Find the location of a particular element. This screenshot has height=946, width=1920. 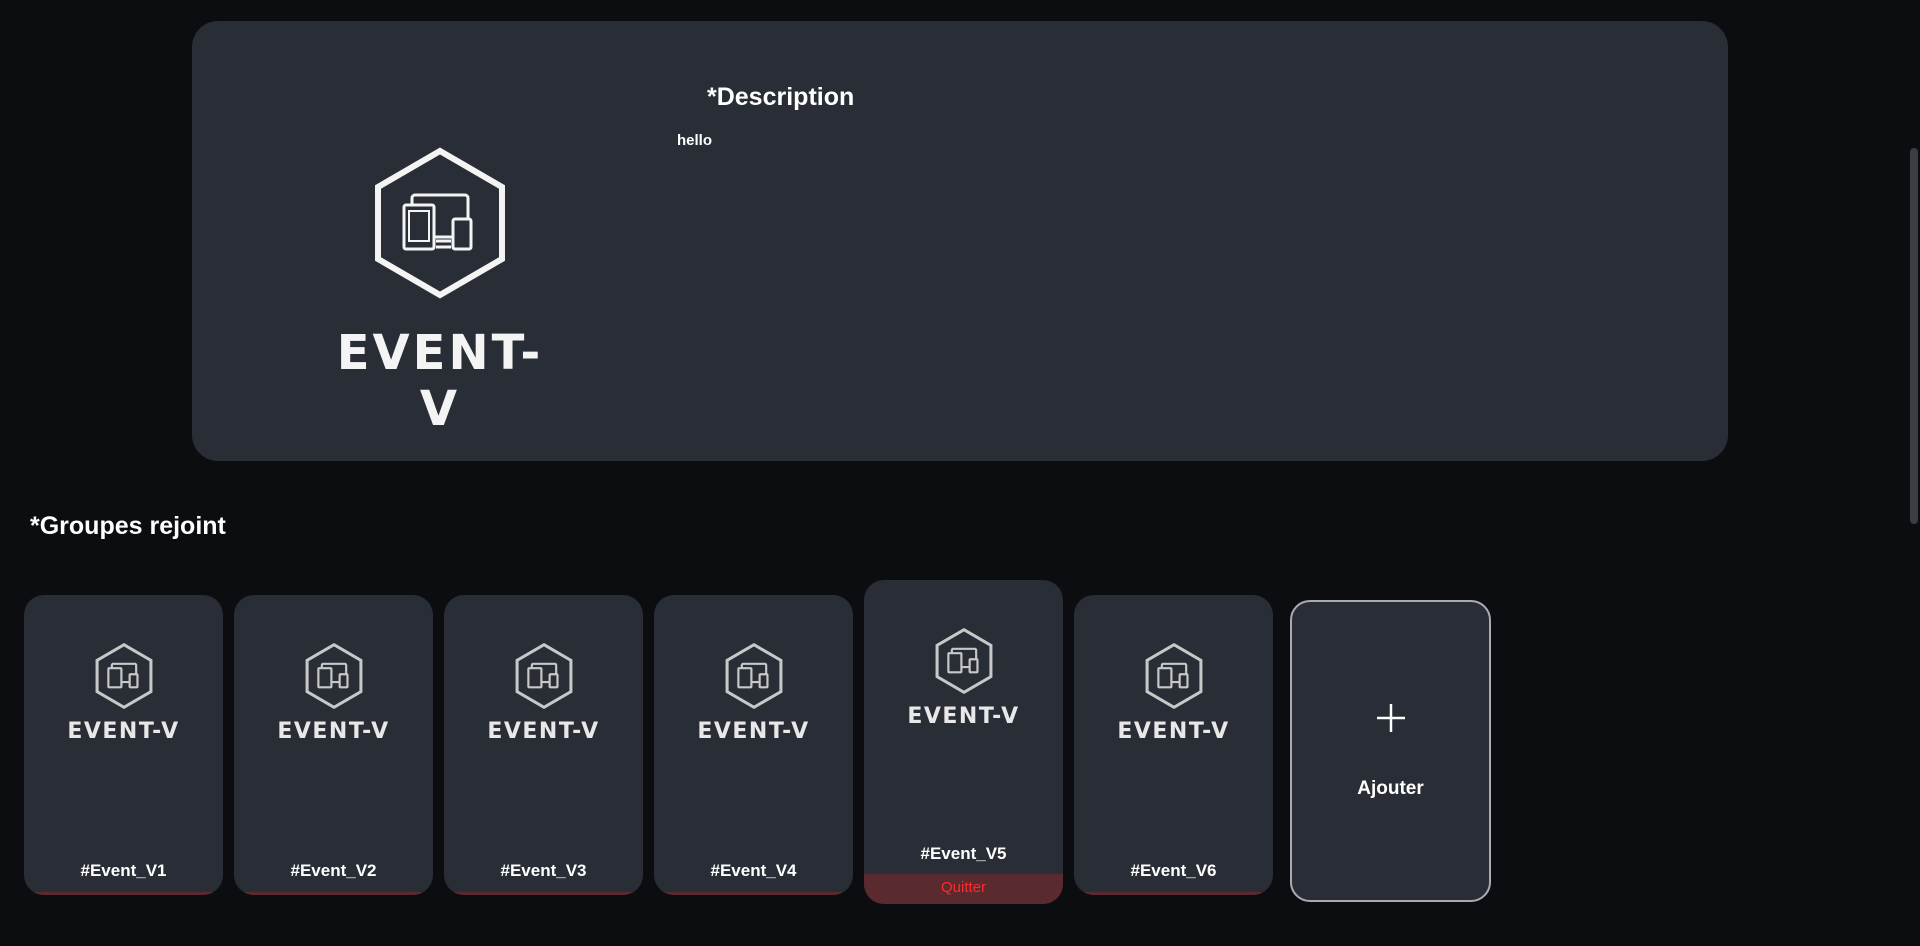

plus-icon is located at coordinates (1390, 718).